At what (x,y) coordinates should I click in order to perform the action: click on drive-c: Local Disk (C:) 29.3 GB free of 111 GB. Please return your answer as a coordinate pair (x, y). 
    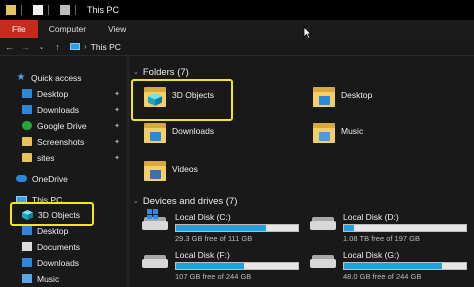
    Looking at the image, I should click on (220, 226).